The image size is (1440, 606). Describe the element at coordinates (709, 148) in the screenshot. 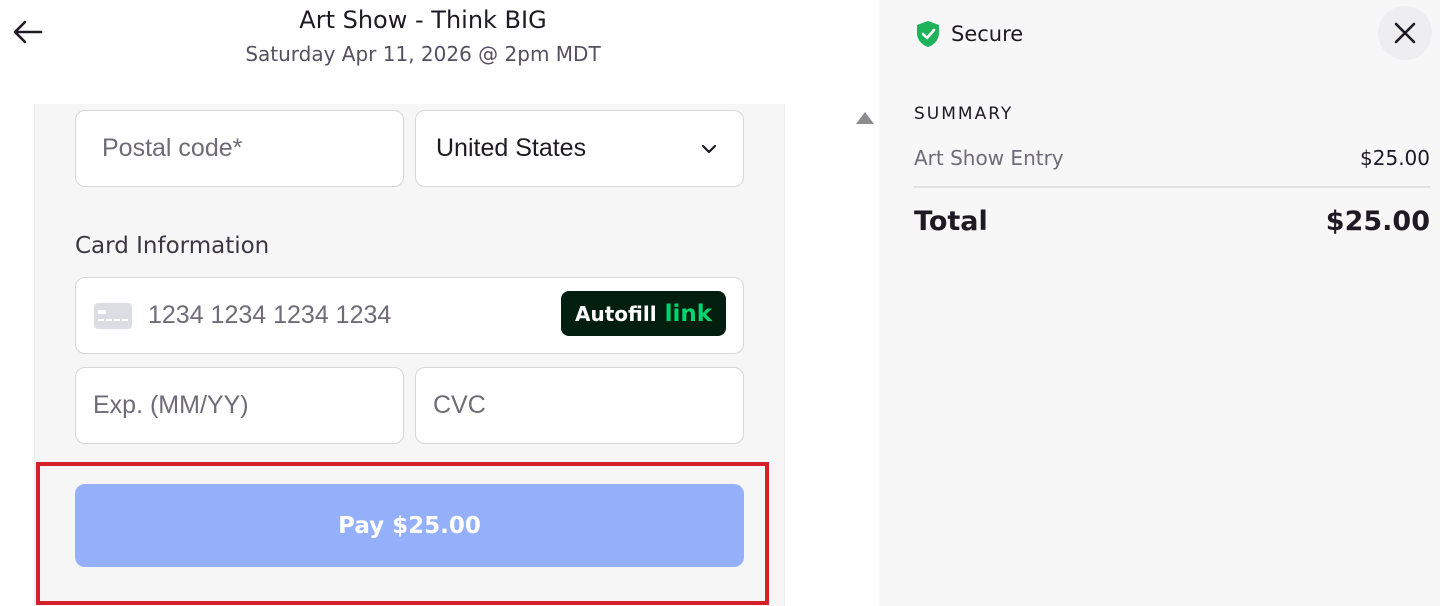

I see `chevron-down-icon` at that location.